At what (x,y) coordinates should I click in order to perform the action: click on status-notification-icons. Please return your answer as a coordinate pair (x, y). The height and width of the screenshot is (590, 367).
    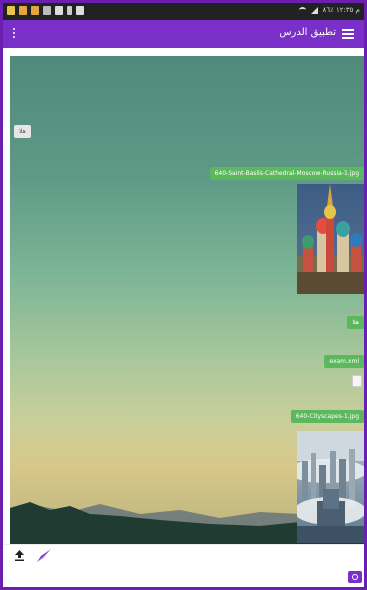
    Looking at the image, I should click on (45, 10).